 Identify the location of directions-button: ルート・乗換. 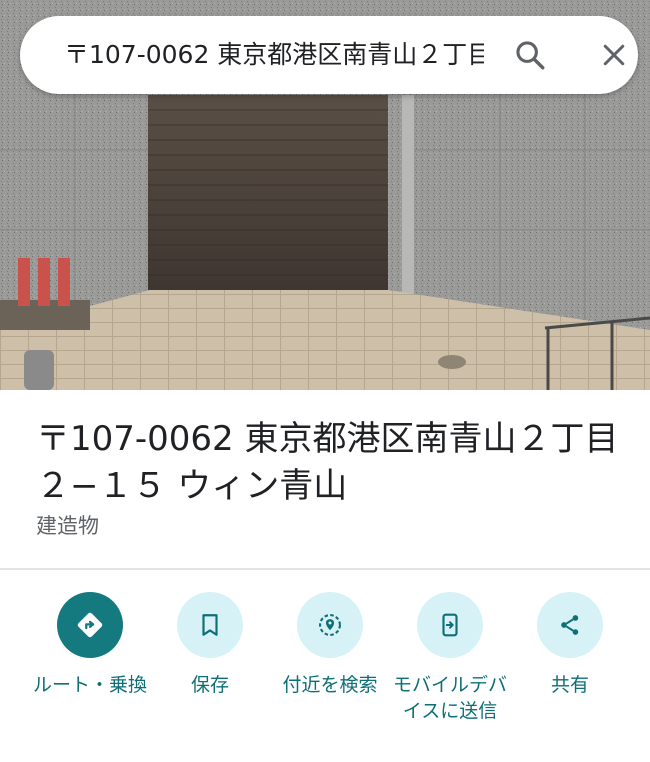
(90, 645).